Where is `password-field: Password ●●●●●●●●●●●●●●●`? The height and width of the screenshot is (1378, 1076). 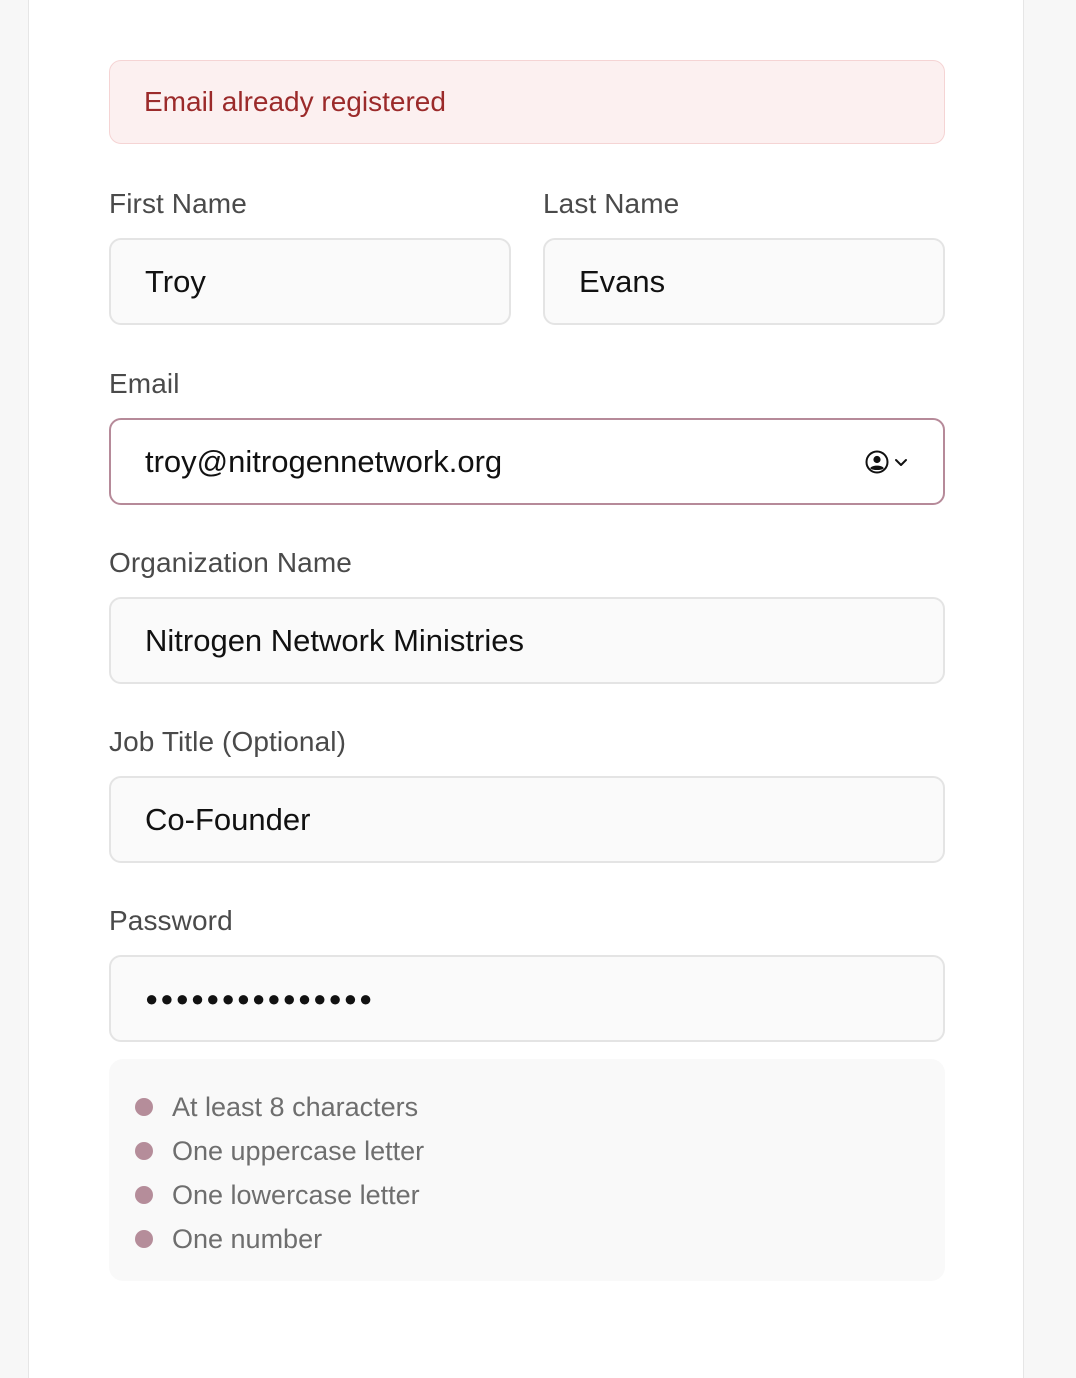 password-field: Password ●●●●●●●●●●●●●●● is located at coordinates (527, 972).